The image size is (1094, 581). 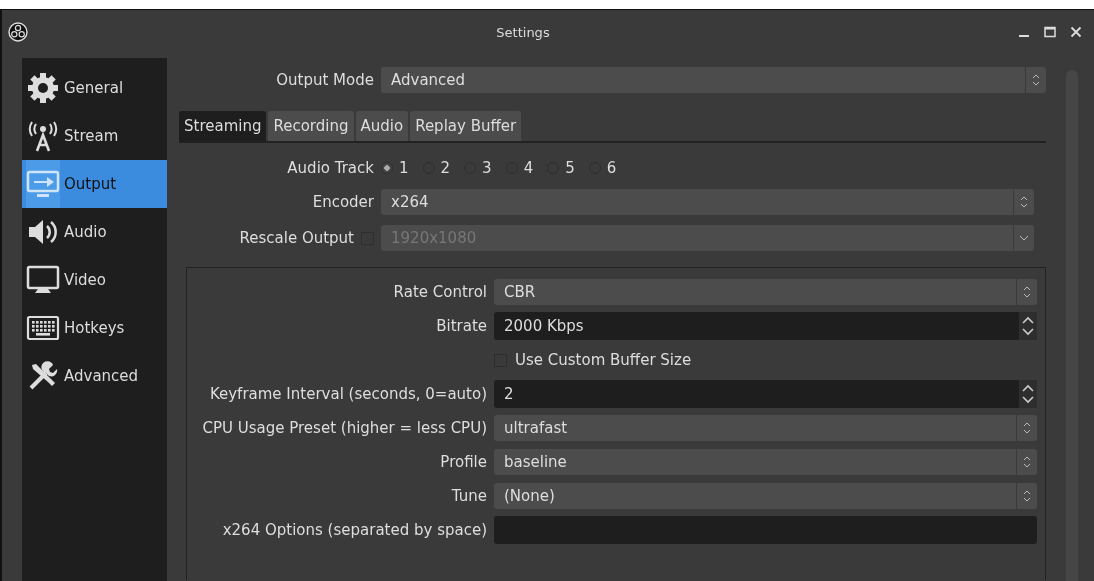 I want to click on sidebar-item: Audio, so click(x=94, y=232).